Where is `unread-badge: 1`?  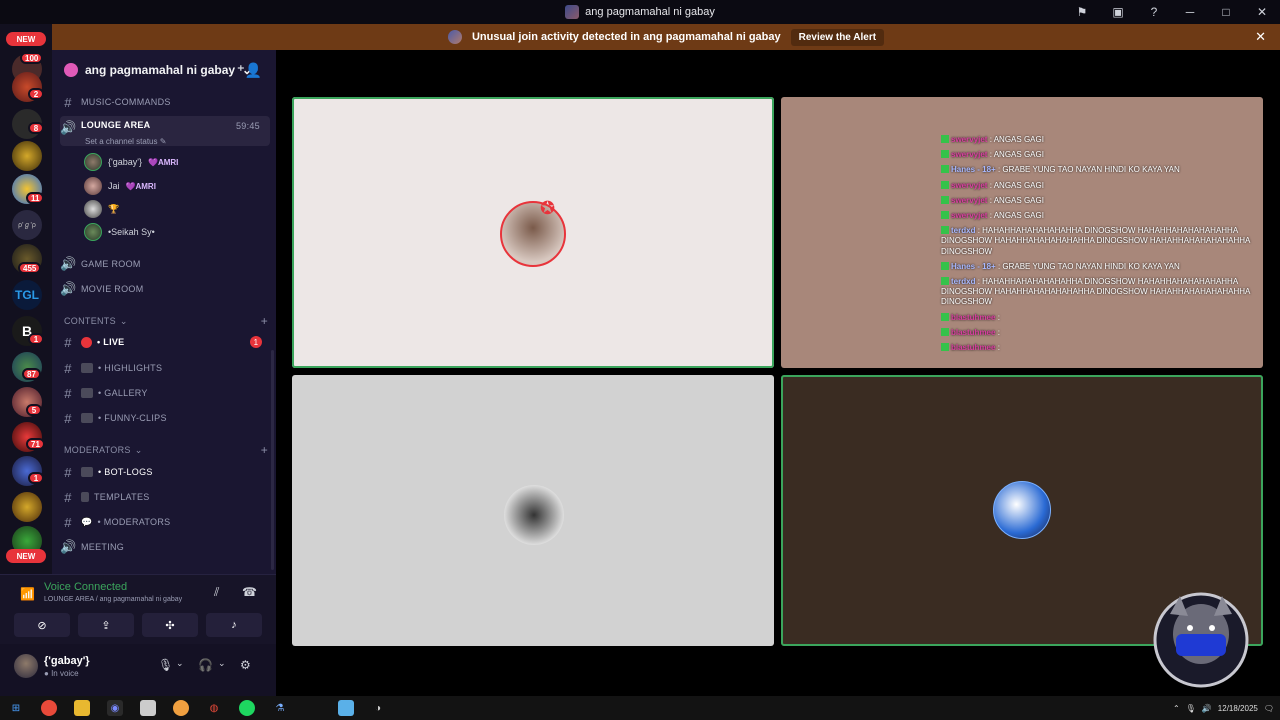 unread-badge: 1 is located at coordinates (36, 478).